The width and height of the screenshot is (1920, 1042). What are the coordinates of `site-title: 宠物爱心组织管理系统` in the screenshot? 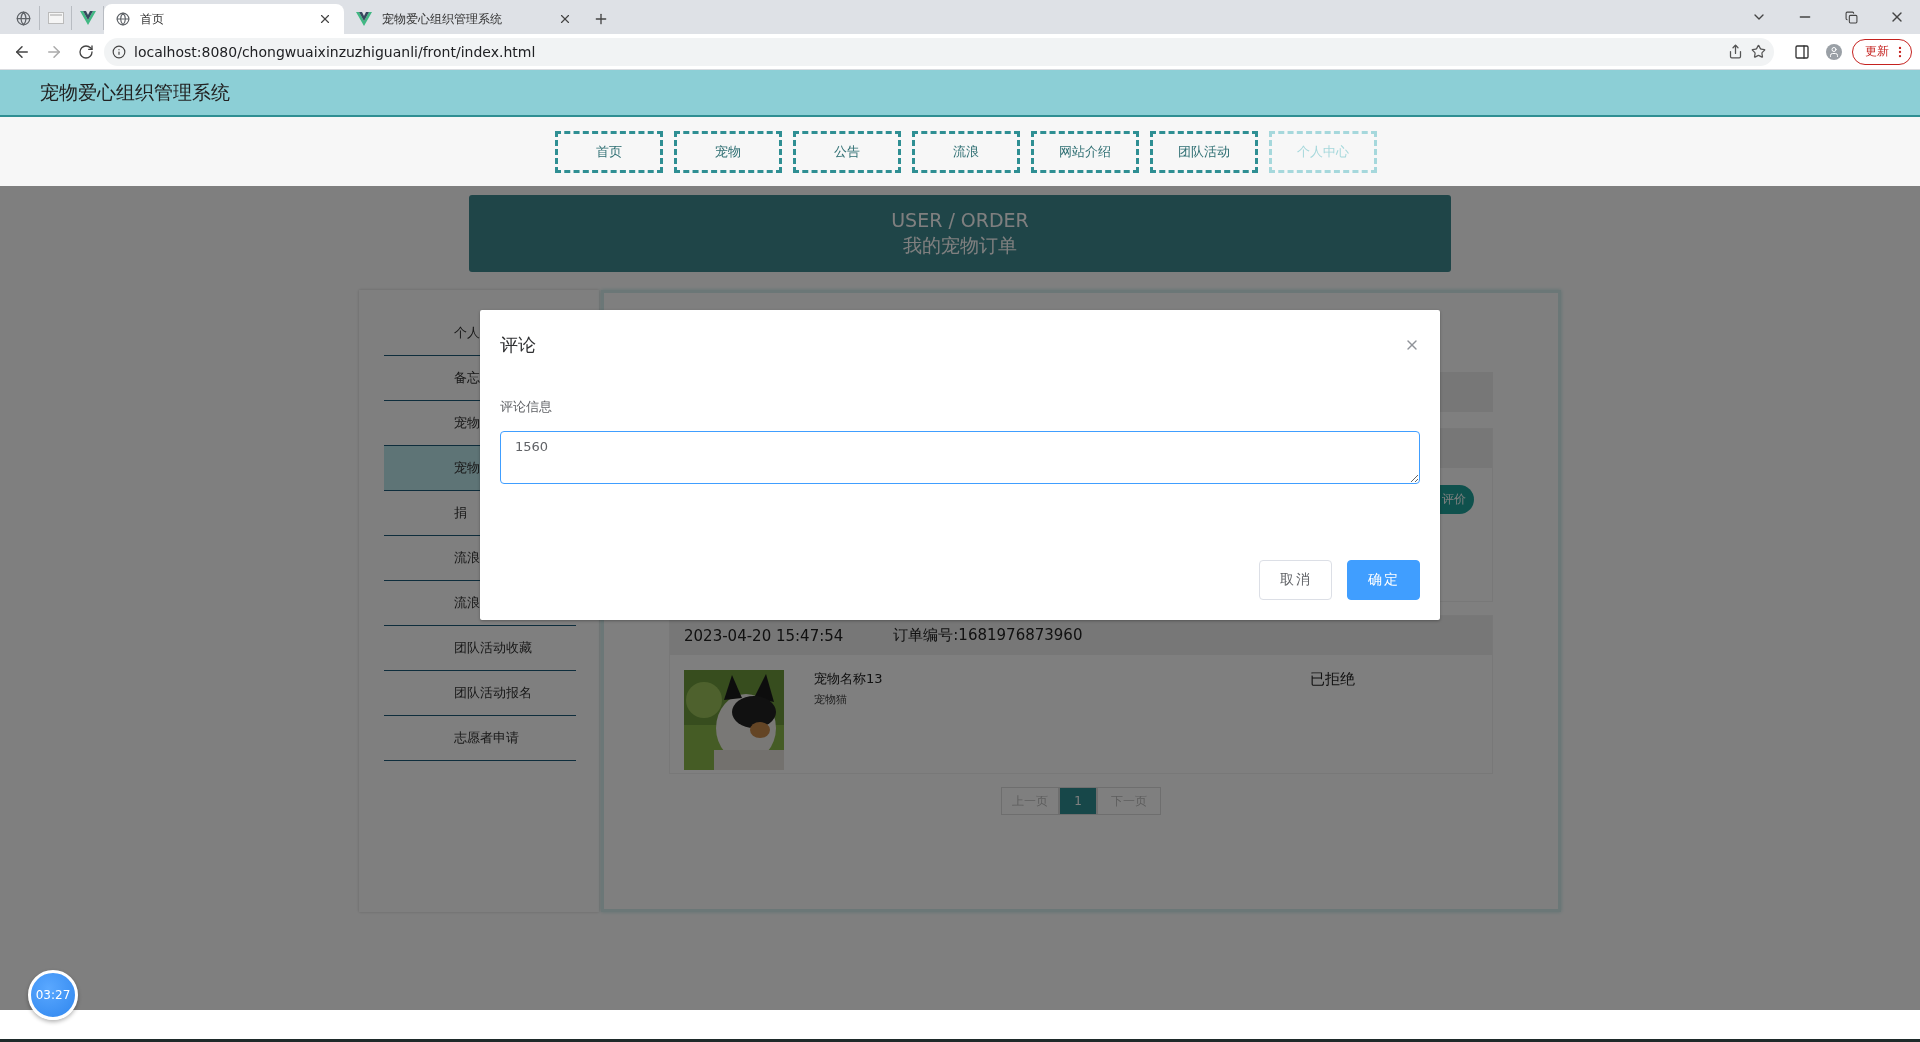 It's located at (135, 92).